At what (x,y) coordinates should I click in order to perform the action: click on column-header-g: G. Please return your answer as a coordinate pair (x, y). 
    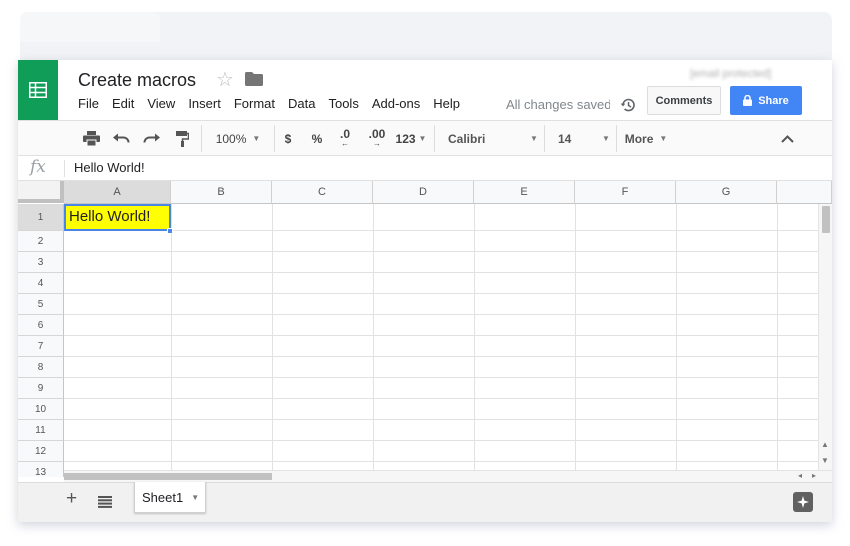
    Looking at the image, I should click on (726, 192).